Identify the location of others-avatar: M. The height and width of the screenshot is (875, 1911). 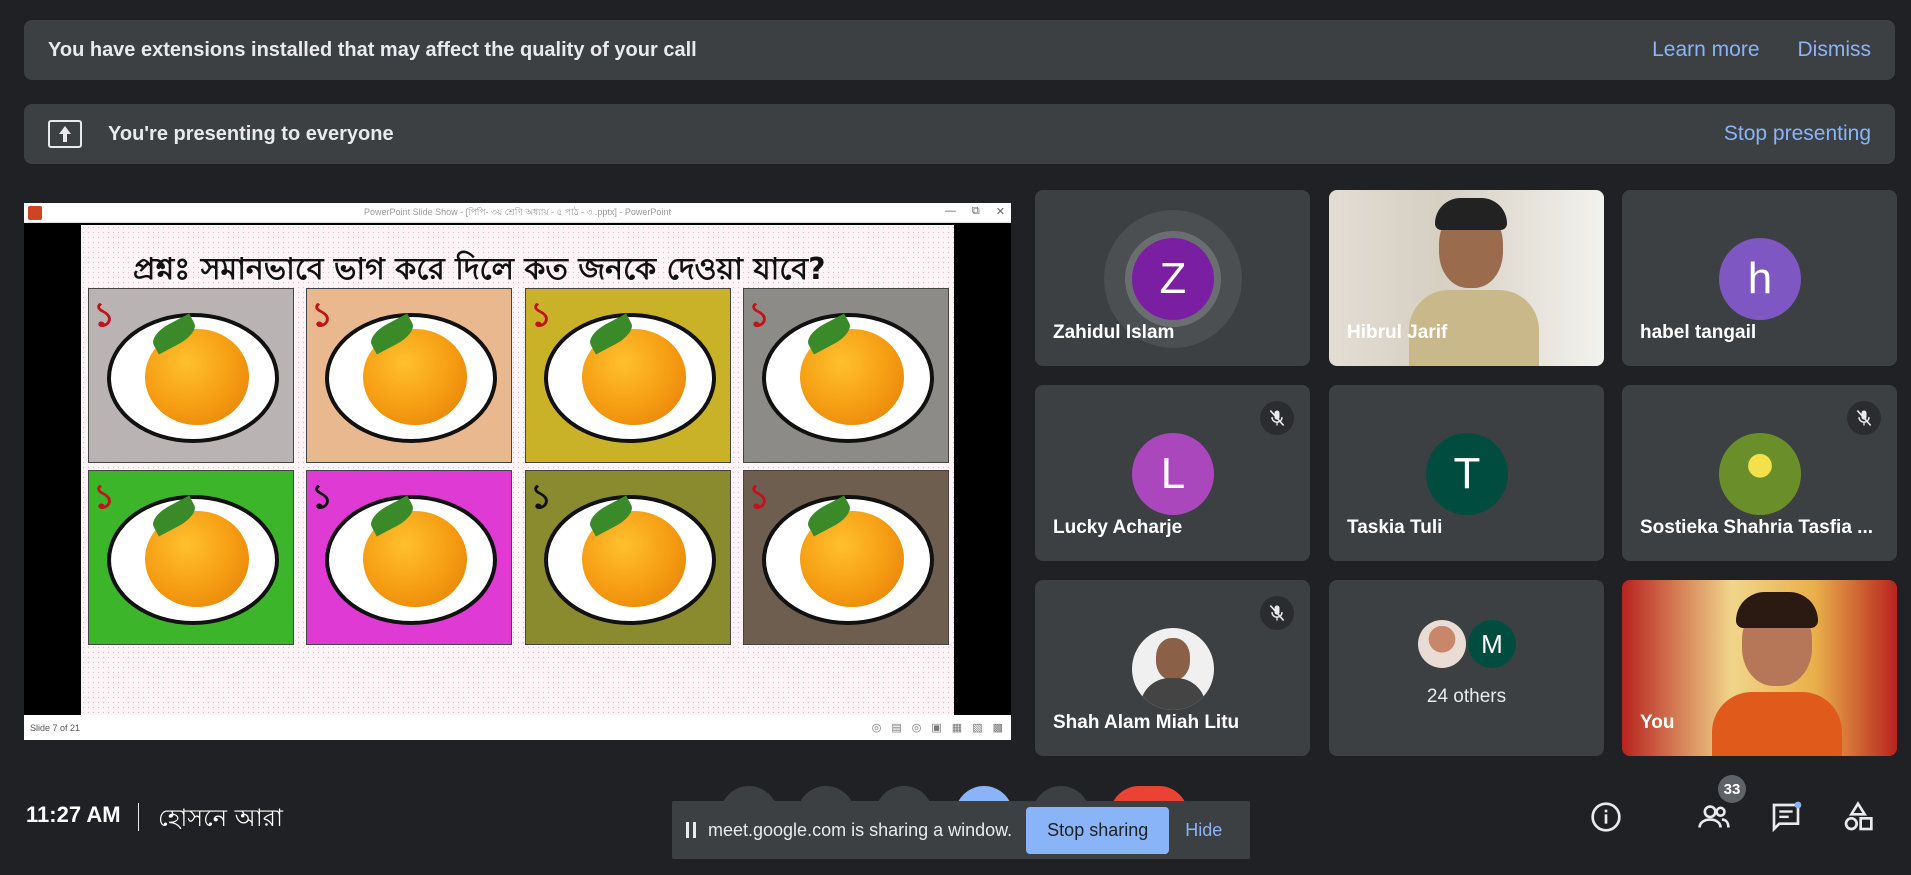
(1492, 644).